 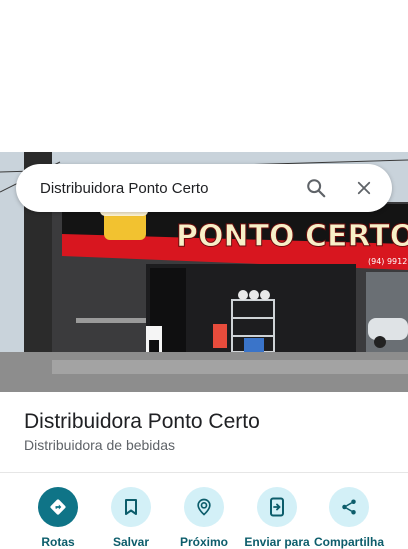 What do you see at coordinates (166, 188) in the screenshot?
I see `search-query: Distribuidora Ponto Certo` at bounding box center [166, 188].